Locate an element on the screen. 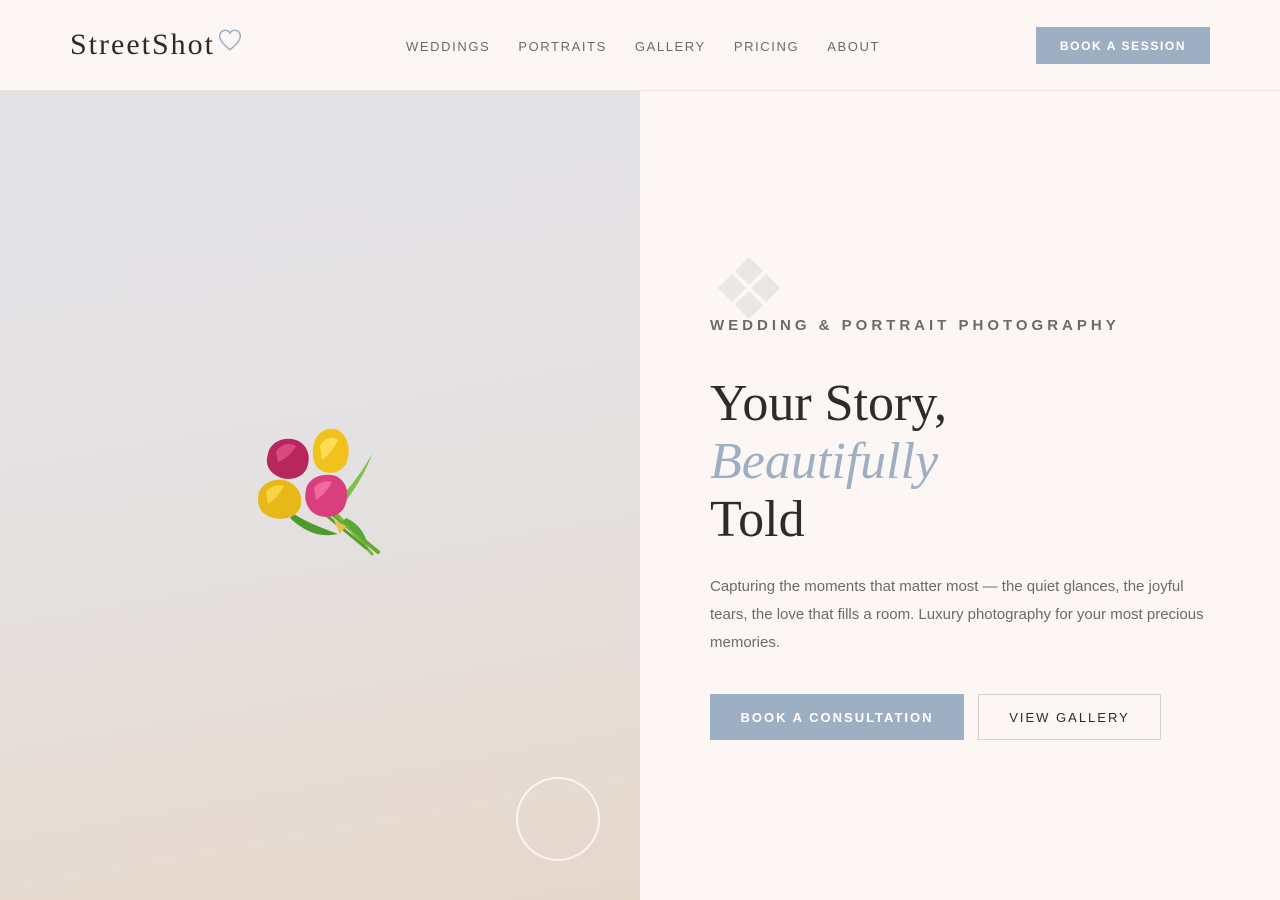  nav-about: ABOUT is located at coordinates (853, 46).